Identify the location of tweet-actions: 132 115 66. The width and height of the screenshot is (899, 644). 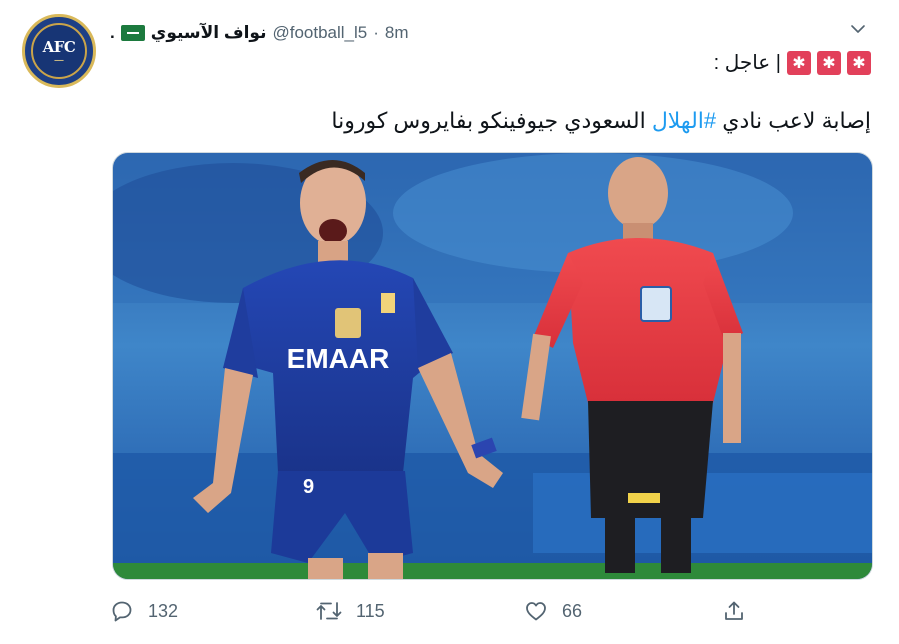
(430, 611).